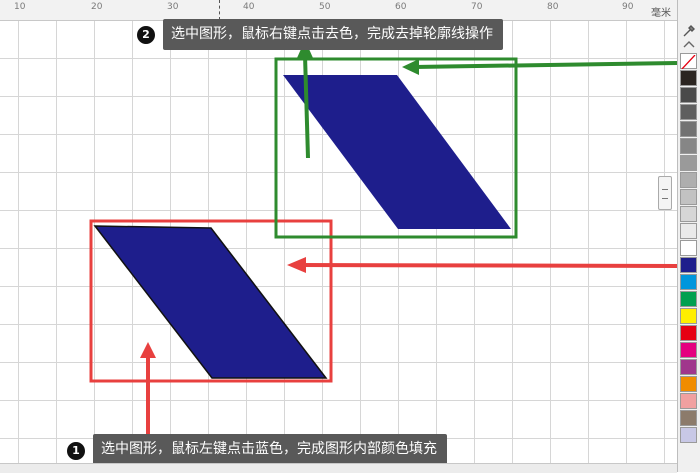 This screenshot has width=700, height=473. I want to click on green-arrow-horizontal, so click(545, 65).